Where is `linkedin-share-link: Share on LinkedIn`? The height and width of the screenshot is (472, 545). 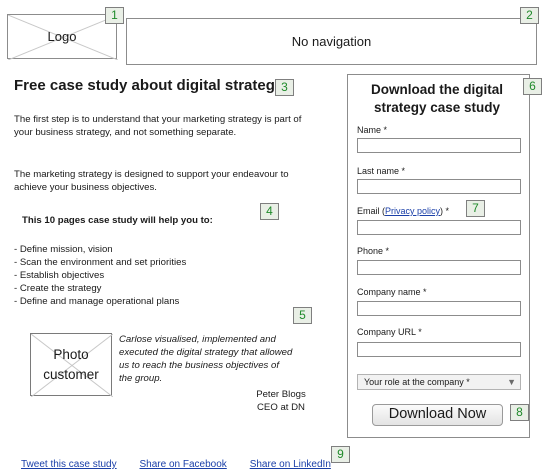
linkedin-share-link: Share on LinkedIn is located at coordinates (290, 464).